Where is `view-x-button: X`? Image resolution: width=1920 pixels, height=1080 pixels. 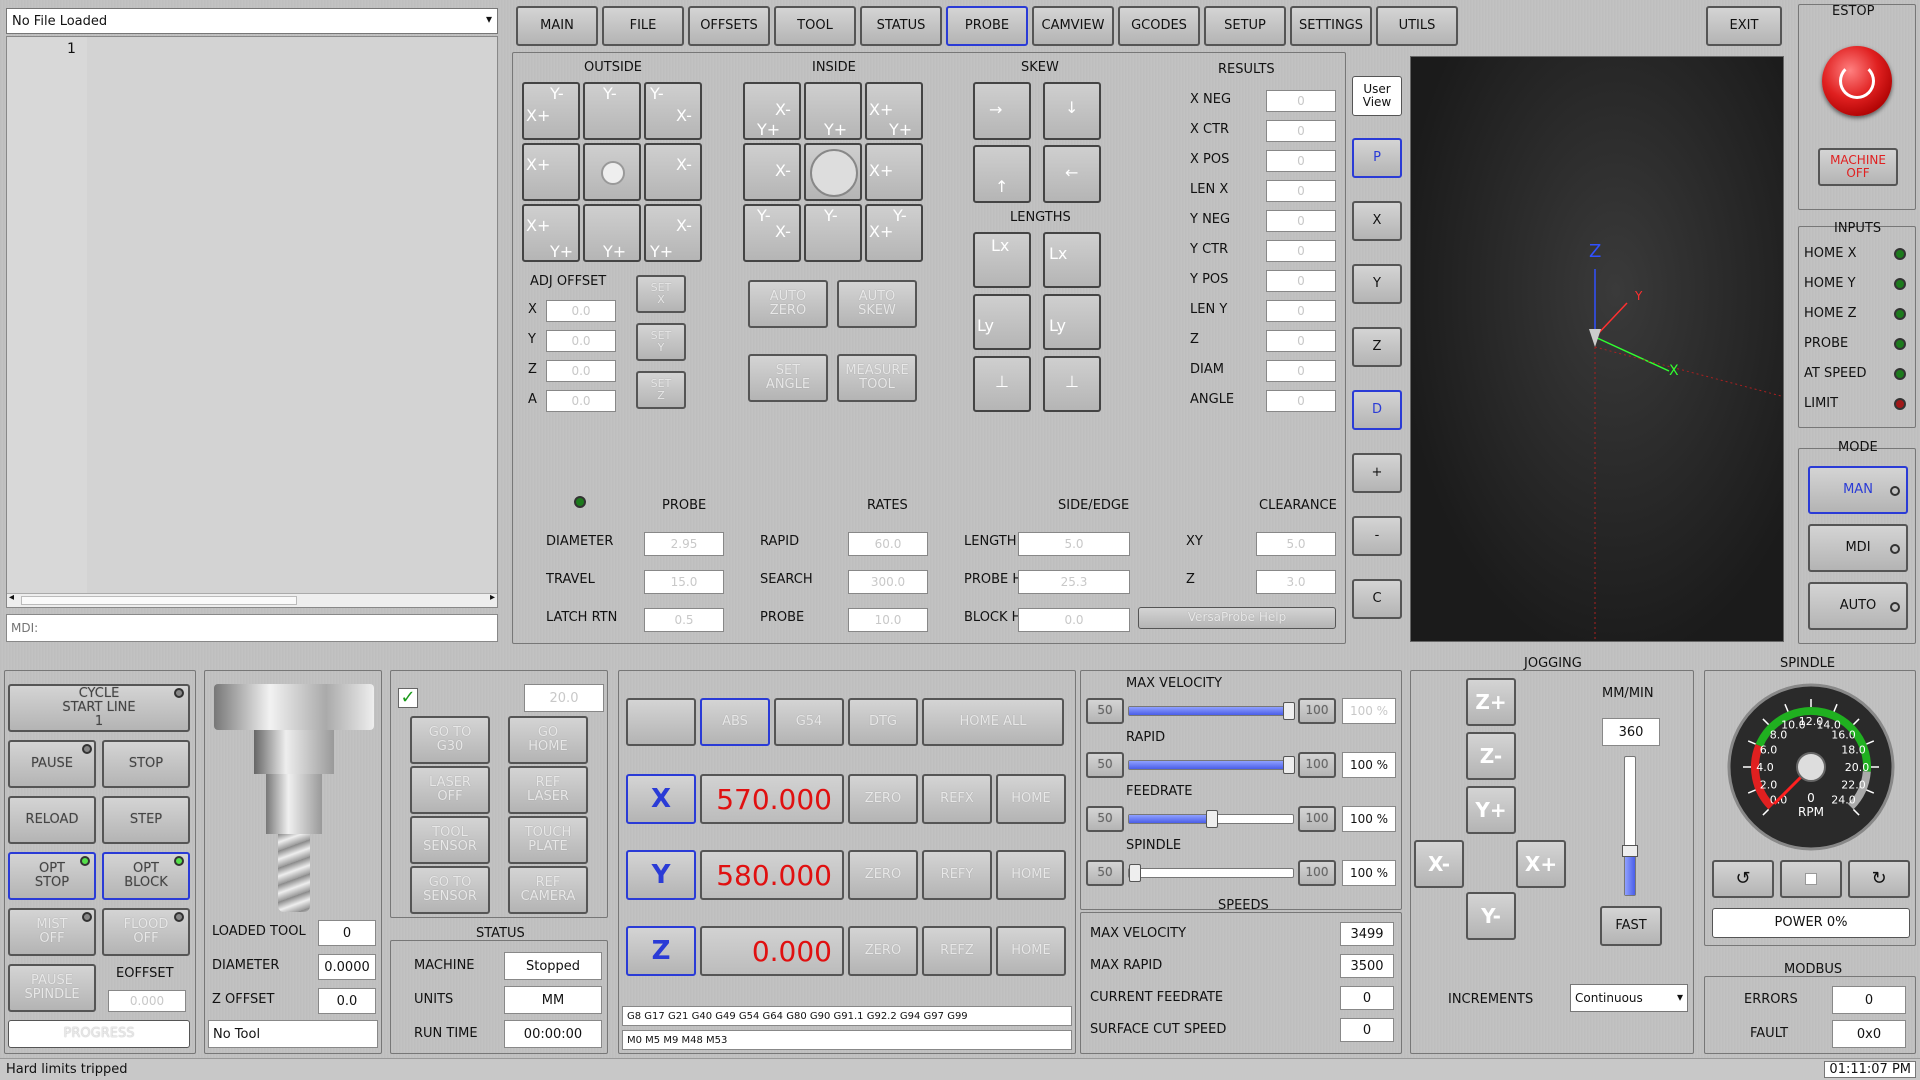
view-x-button: X is located at coordinates (1377, 221).